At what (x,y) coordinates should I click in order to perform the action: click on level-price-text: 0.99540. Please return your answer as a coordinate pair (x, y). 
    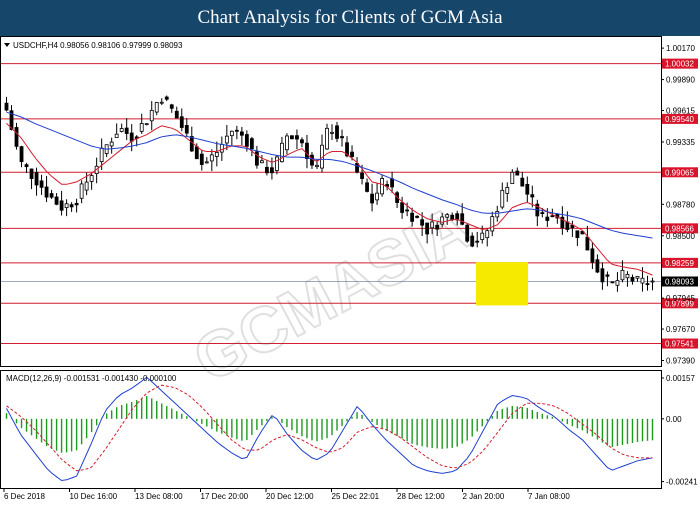
    Looking at the image, I should click on (679, 119).